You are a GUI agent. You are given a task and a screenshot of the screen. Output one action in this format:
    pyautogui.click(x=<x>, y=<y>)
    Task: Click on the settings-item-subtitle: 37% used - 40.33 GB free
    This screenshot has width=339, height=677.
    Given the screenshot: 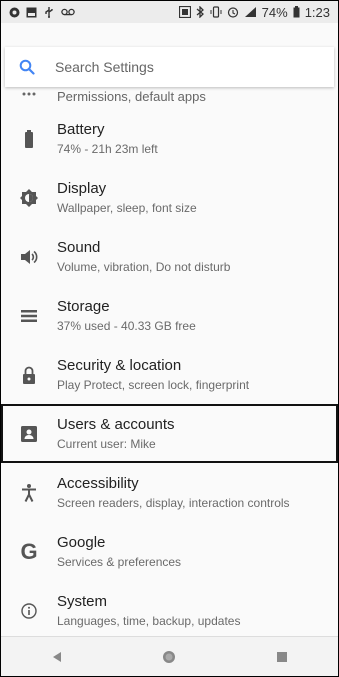 What is the action you would take?
    pyautogui.click(x=126, y=326)
    